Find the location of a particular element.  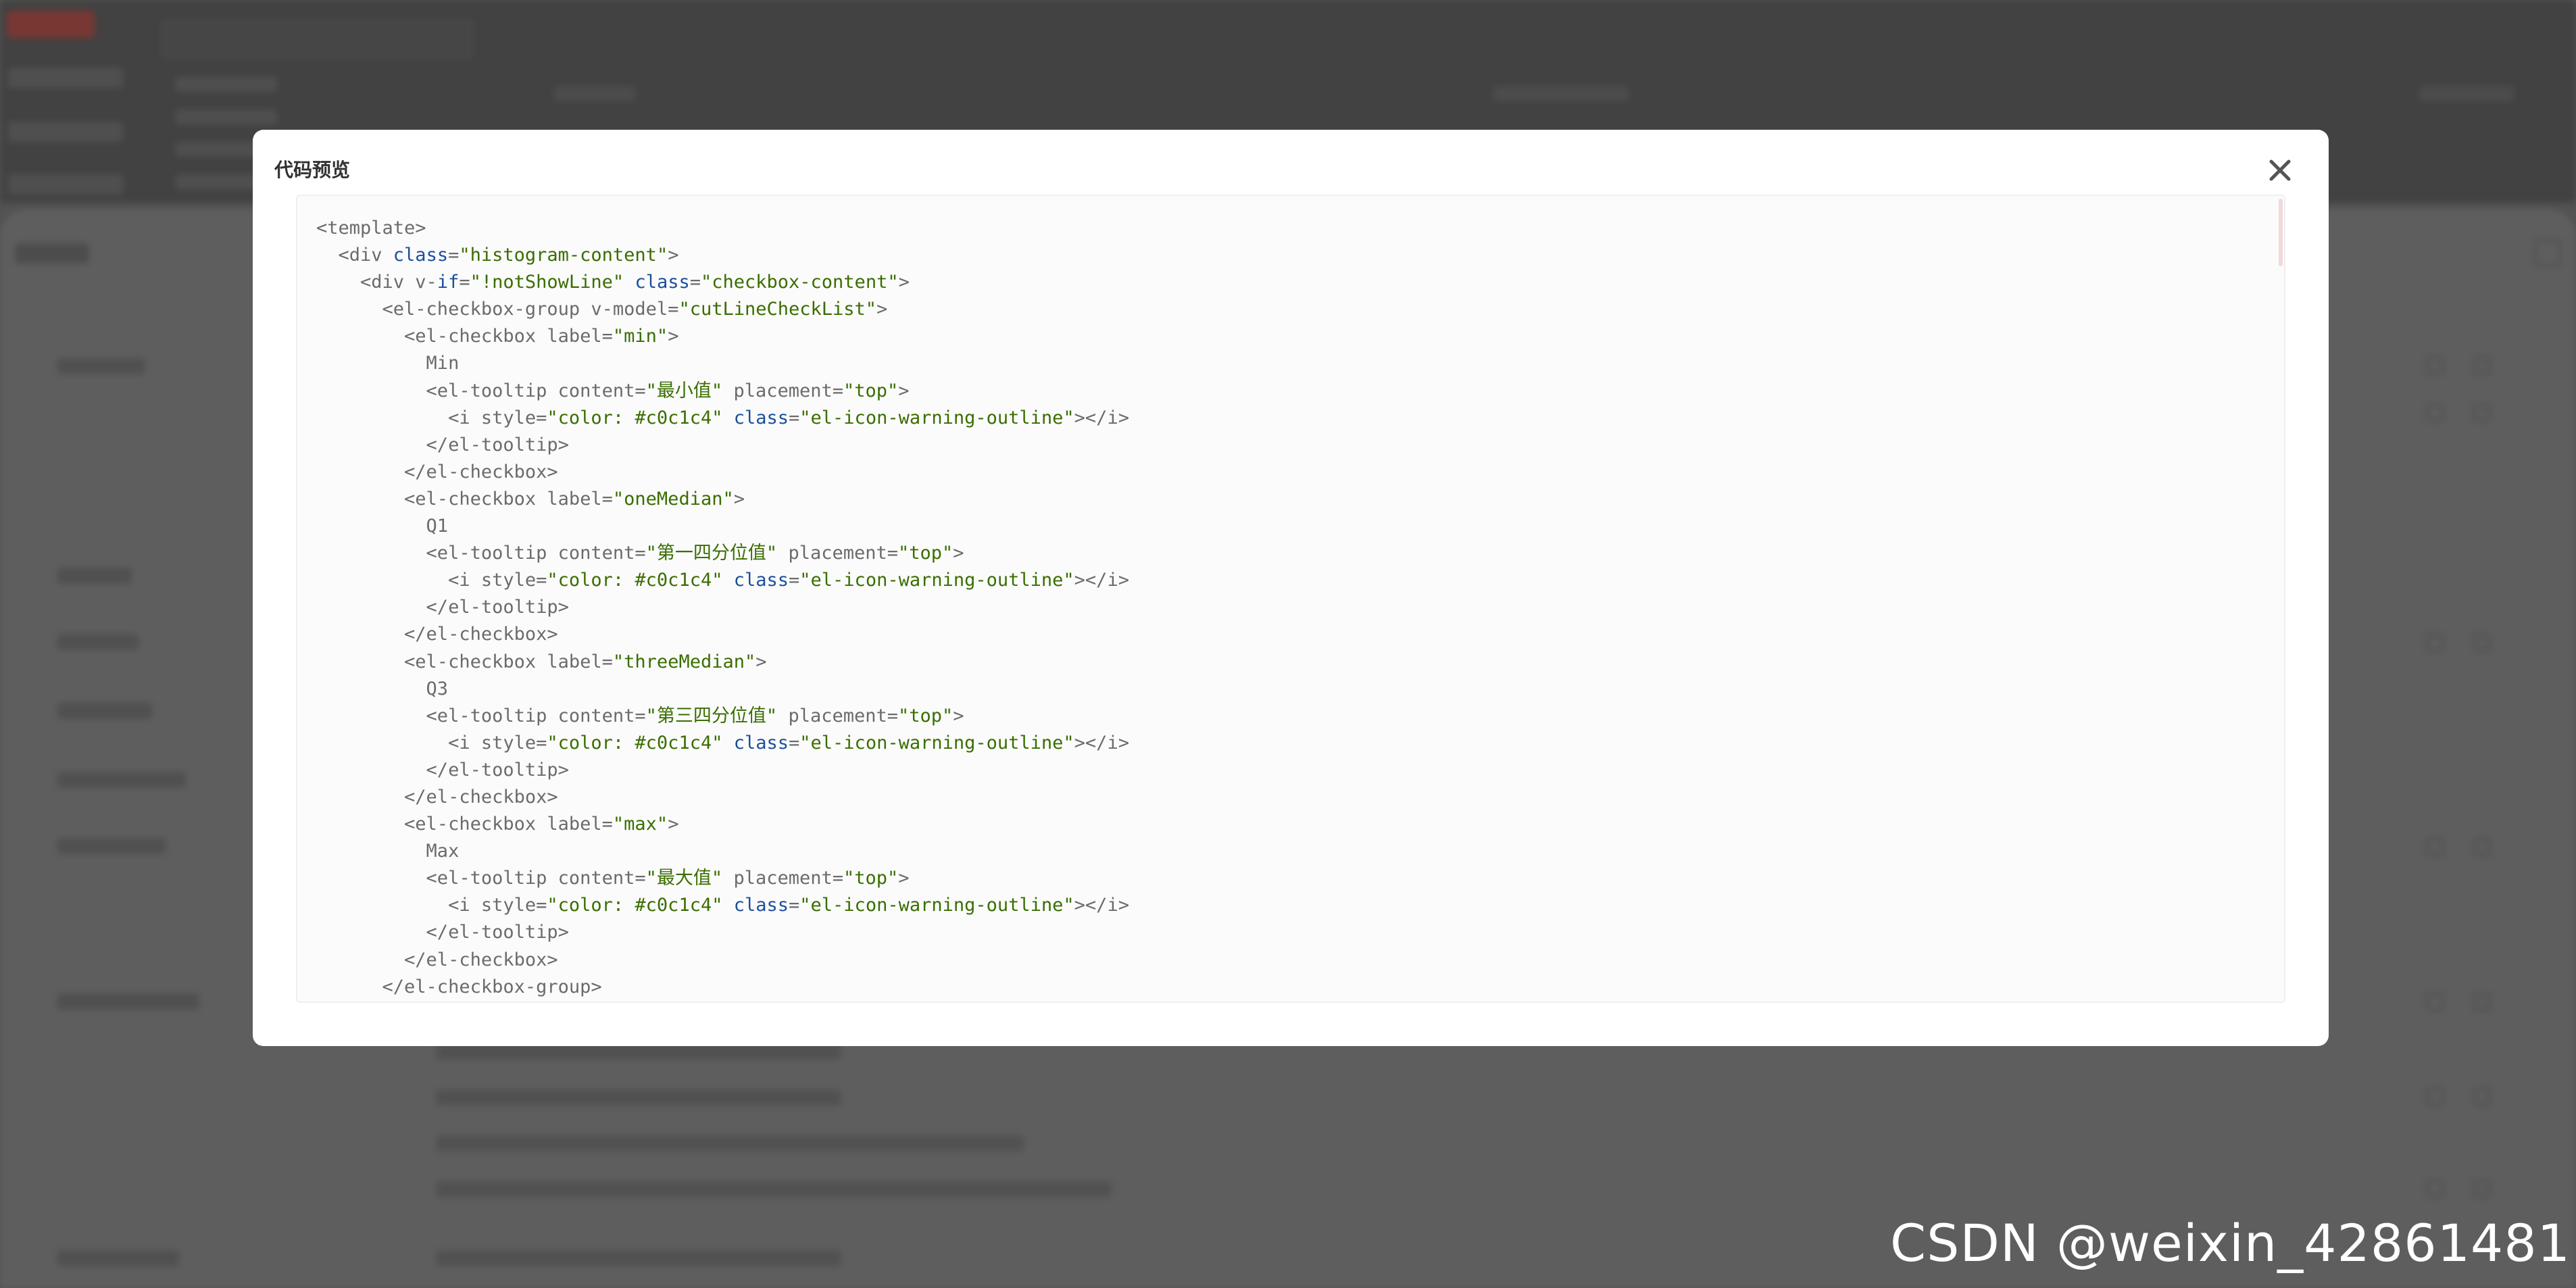

code-token: "oneMedian" is located at coordinates (673, 499).